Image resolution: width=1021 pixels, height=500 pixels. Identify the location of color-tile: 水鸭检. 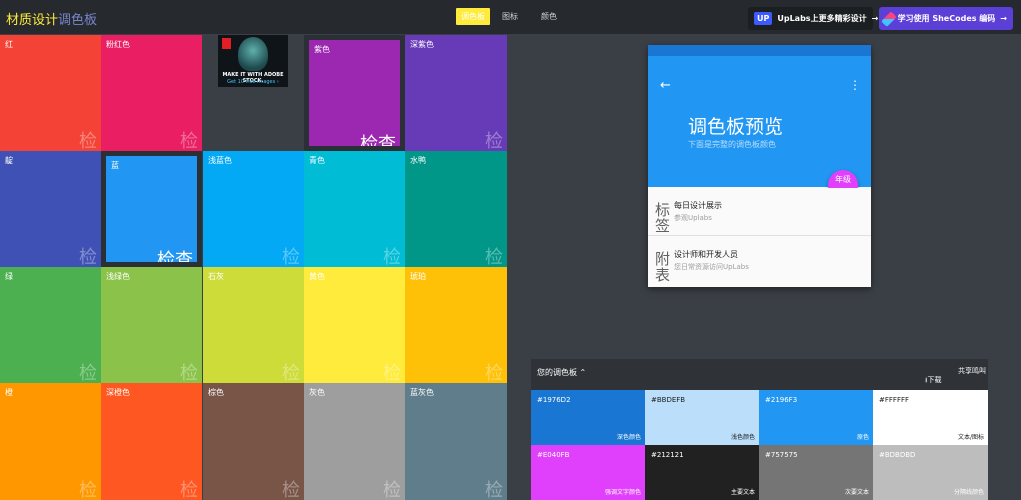
(456, 209).